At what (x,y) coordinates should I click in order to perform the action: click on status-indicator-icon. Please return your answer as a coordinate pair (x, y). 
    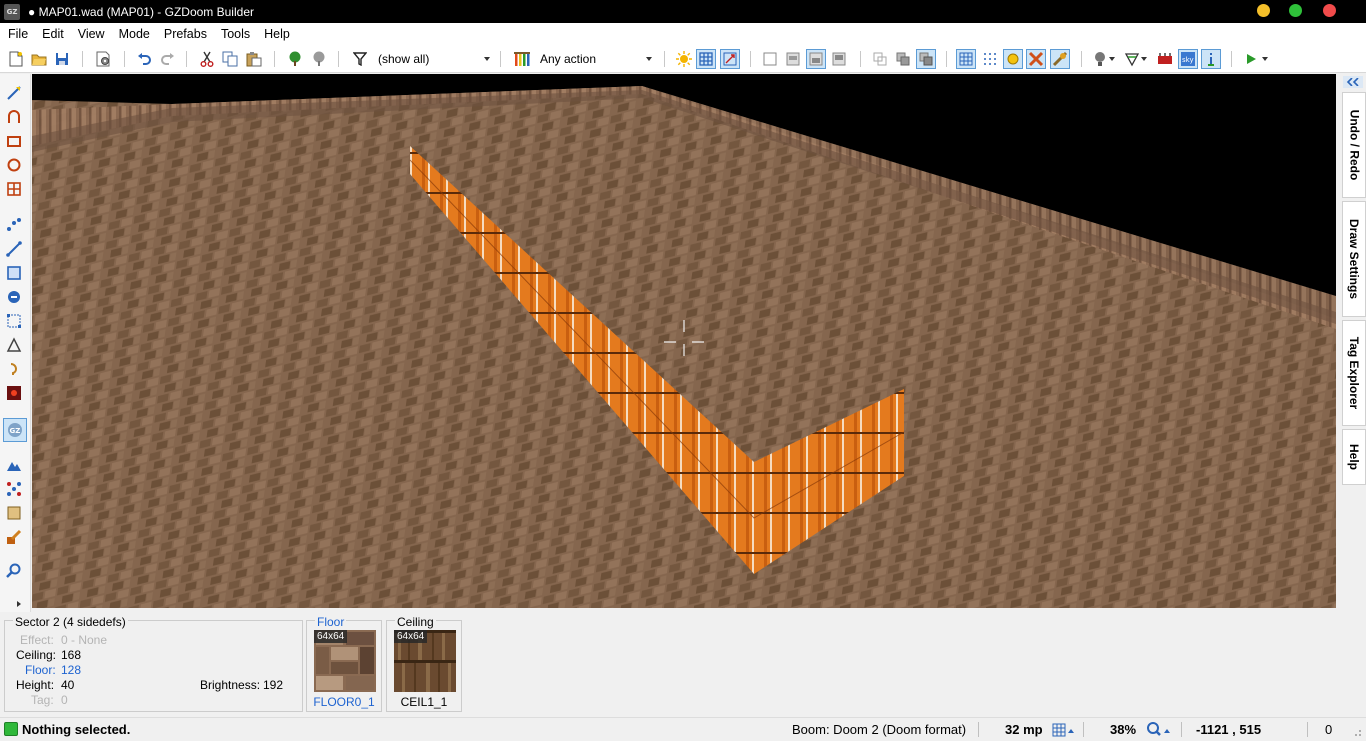
    Looking at the image, I should click on (11, 729).